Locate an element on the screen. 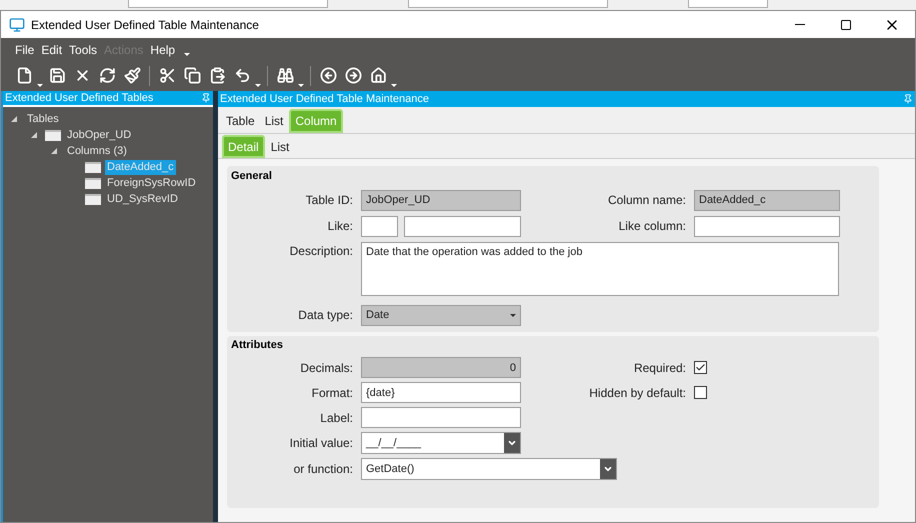  field-label: Like column: is located at coordinates (652, 226).